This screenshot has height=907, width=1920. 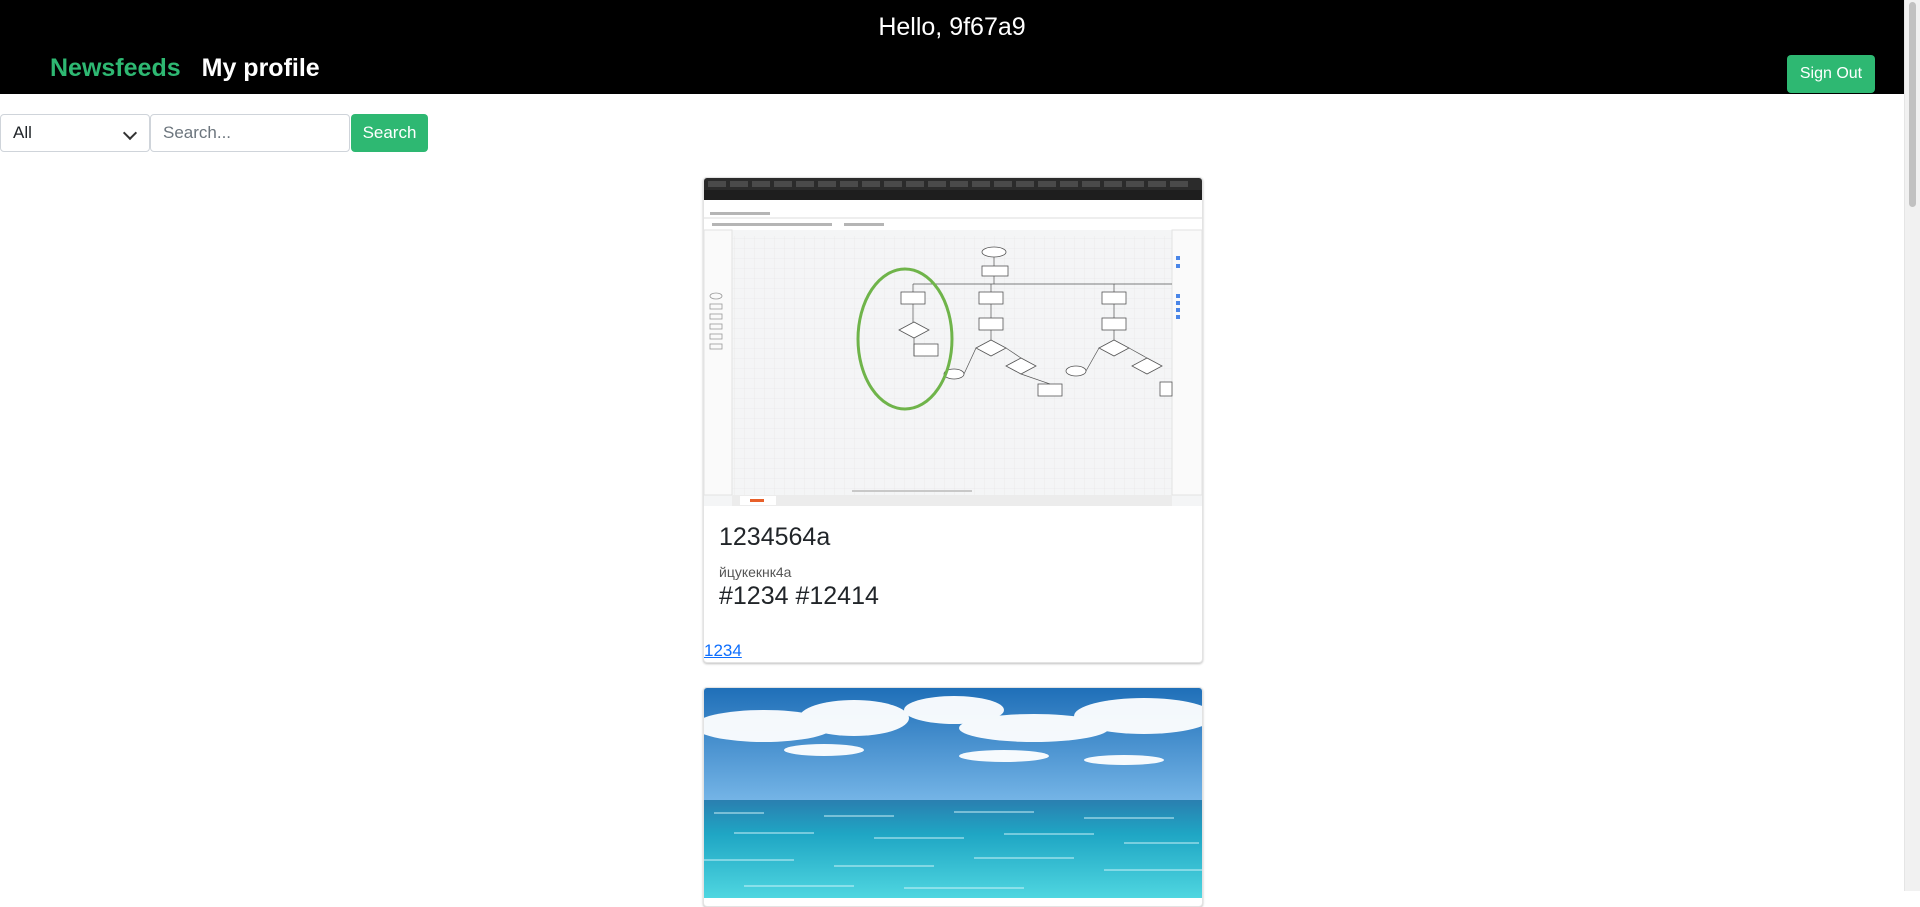 I want to click on search-input, so click(x=250, y=133).